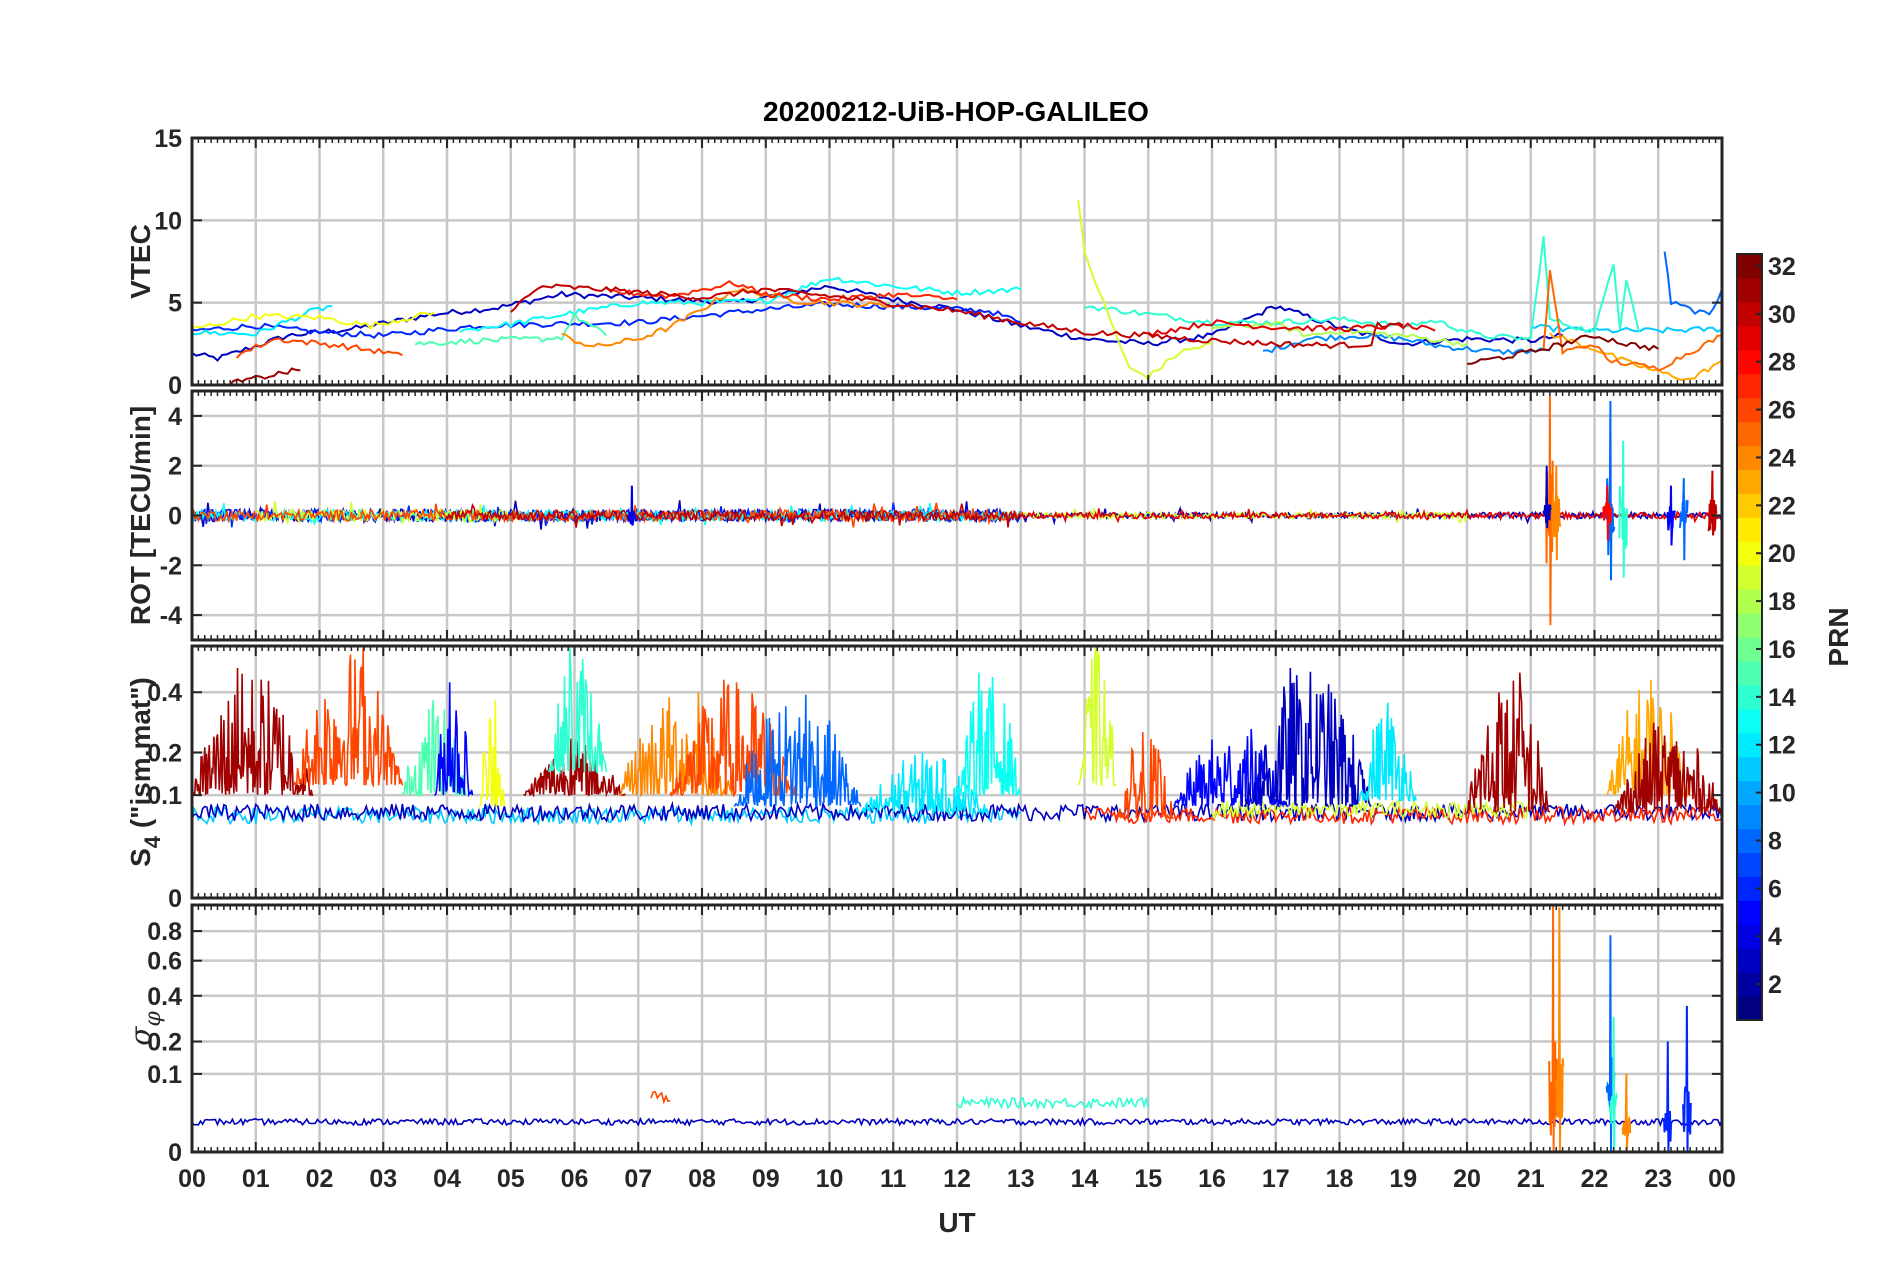 The width and height of the screenshot is (1902, 1272). I want to click on x-tick-label: 19, so click(1403, 1179).